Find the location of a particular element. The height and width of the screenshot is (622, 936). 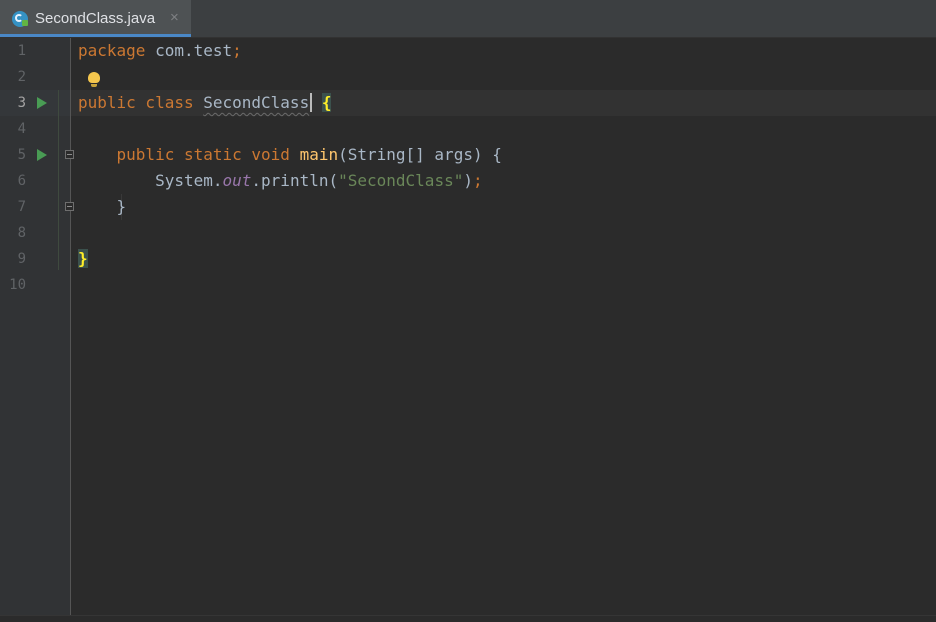

line-number: 4 is located at coordinates (13, 129).